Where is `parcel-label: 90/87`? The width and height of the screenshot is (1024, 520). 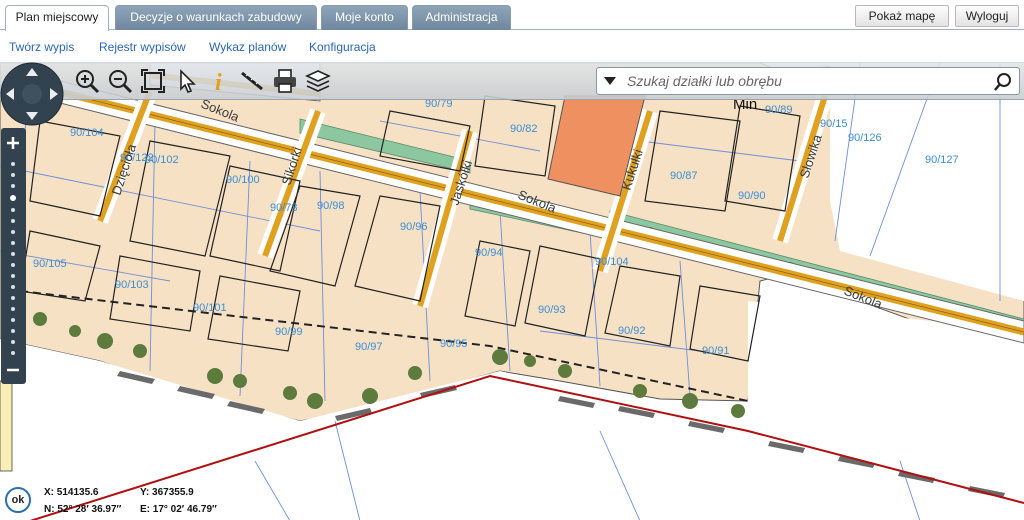 parcel-label: 90/87 is located at coordinates (684, 176).